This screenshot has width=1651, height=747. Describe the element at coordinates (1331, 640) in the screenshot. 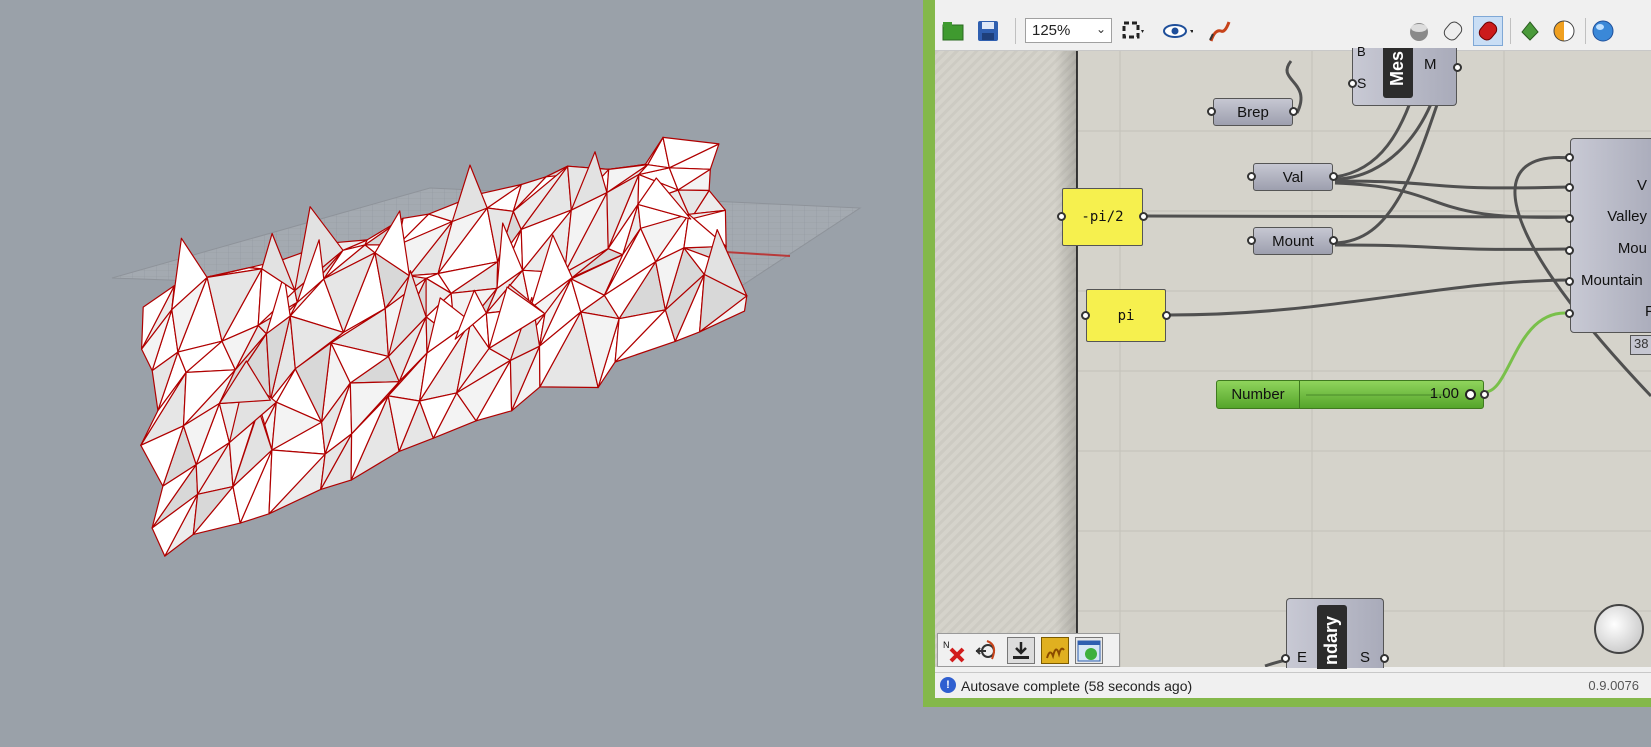

I see `boundary-component-label: ndary` at that location.